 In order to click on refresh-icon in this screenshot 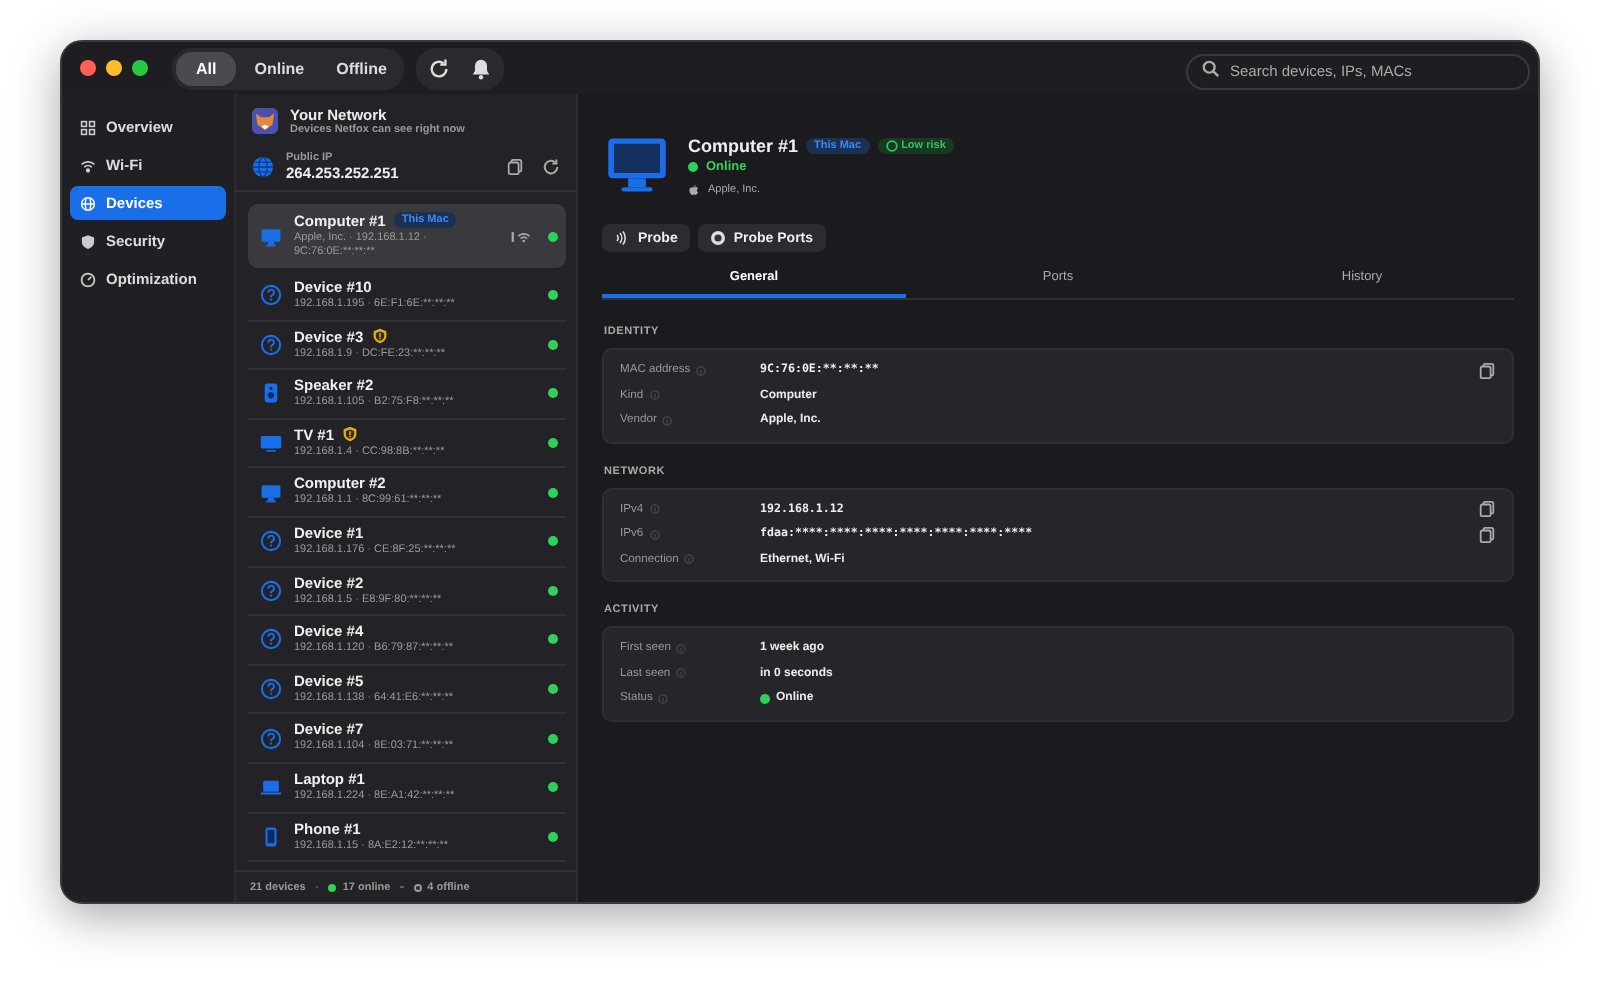, I will do `click(551, 167)`.